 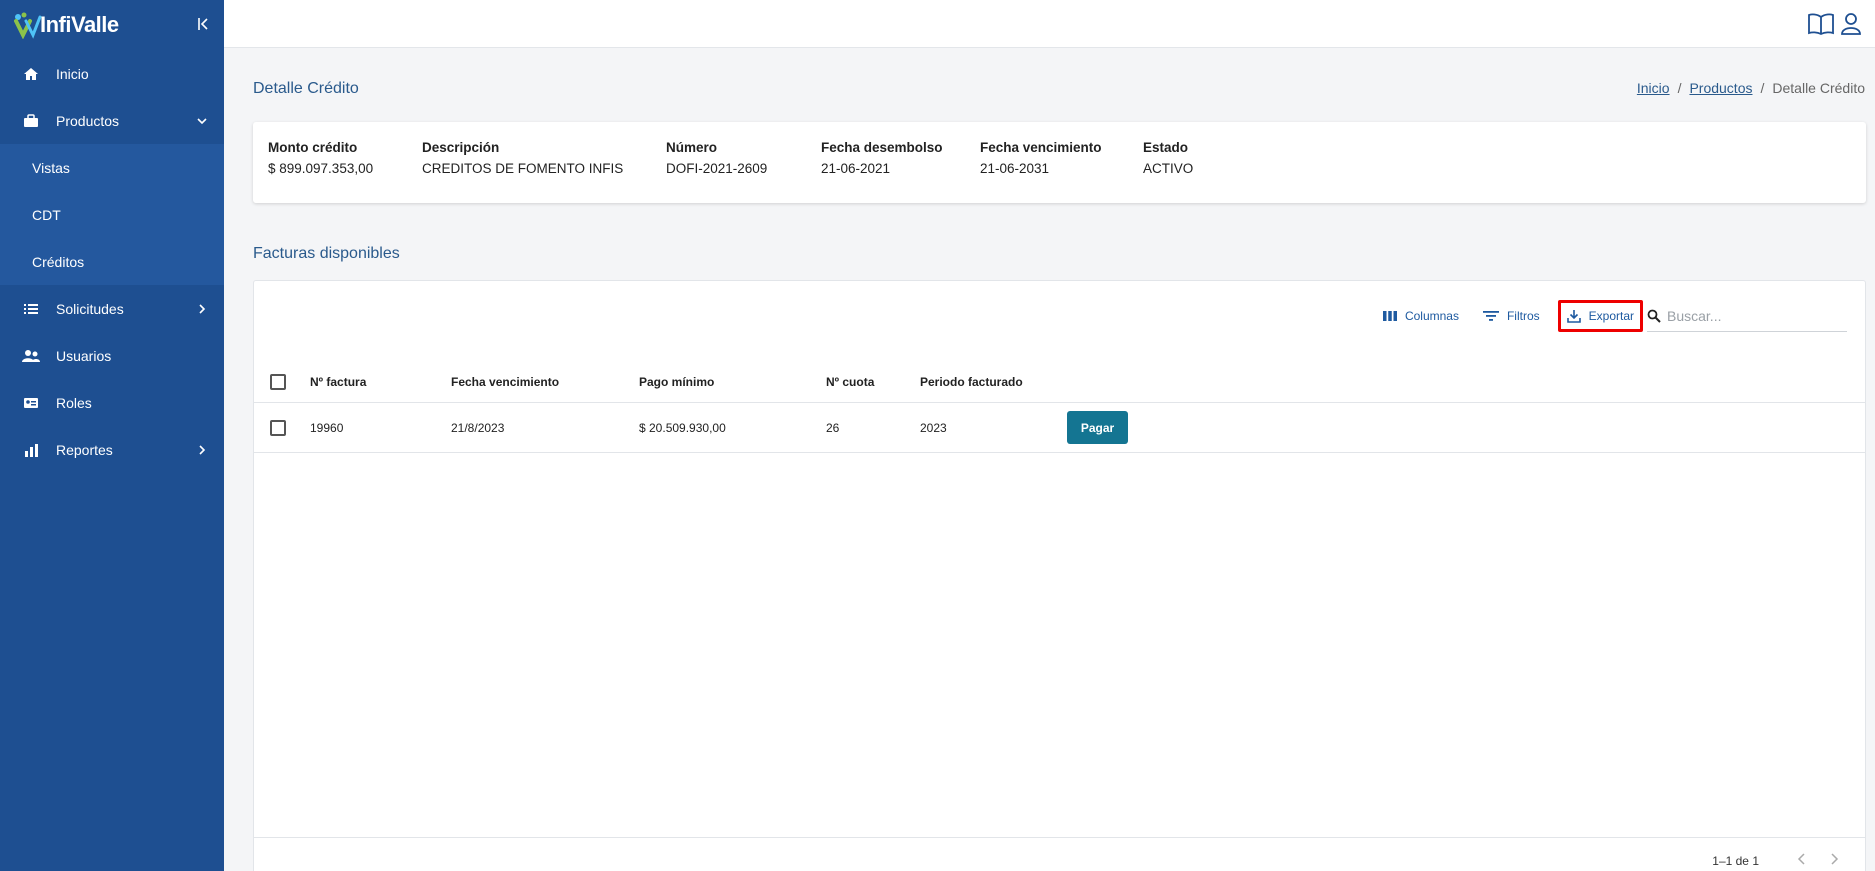 I want to click on breadcrumb-productos: Productos, so click(x=1720, y=88).